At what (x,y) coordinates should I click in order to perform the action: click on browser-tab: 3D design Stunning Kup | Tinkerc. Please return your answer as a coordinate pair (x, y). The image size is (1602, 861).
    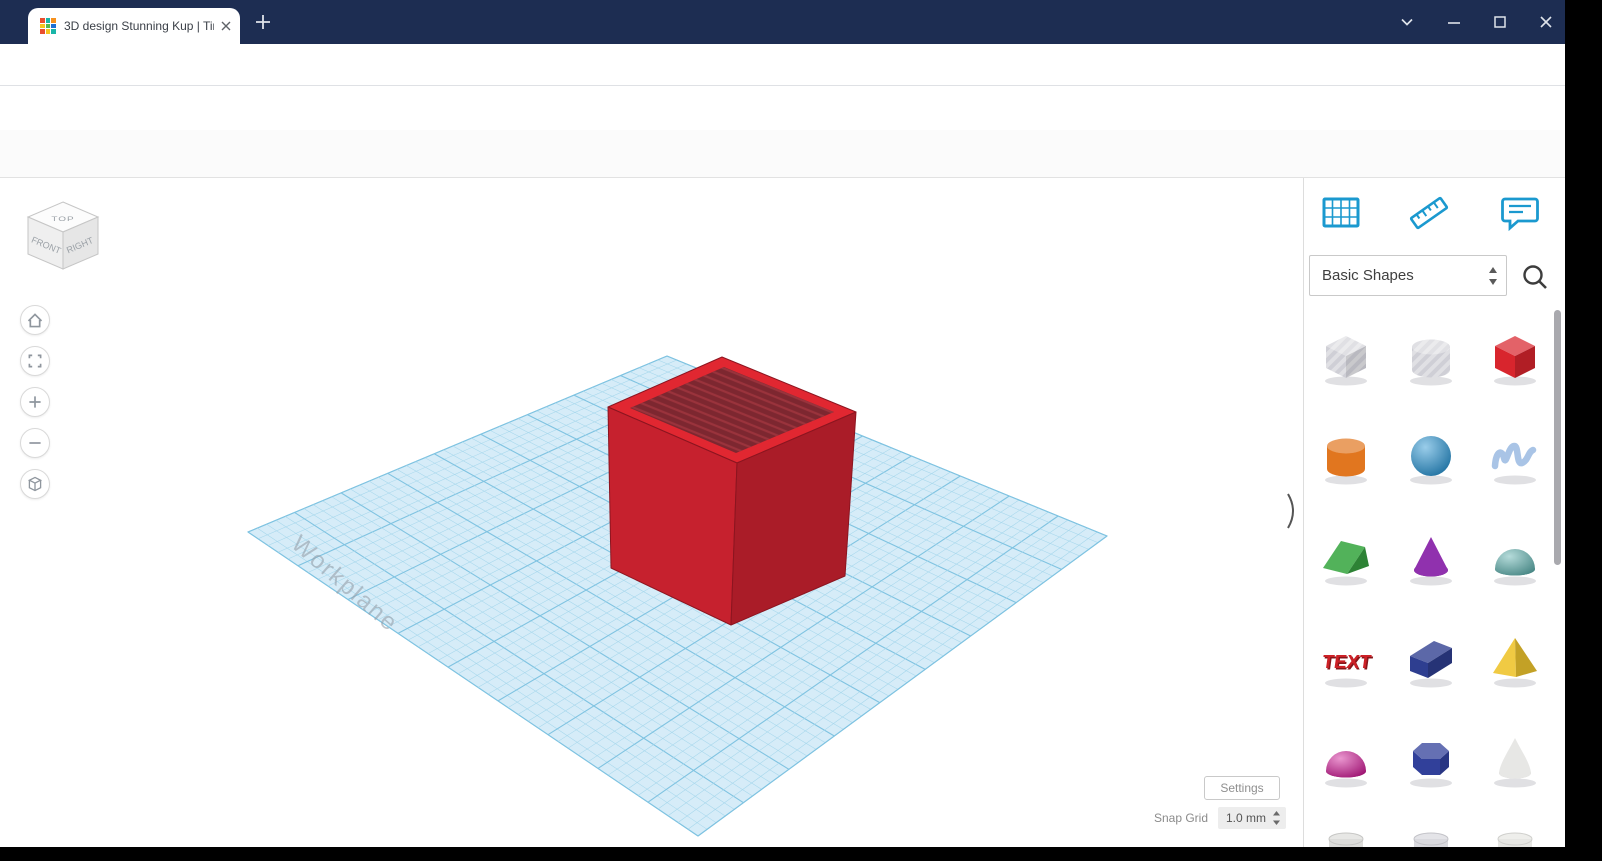
    Looking at the image, I should click on (134, 26).